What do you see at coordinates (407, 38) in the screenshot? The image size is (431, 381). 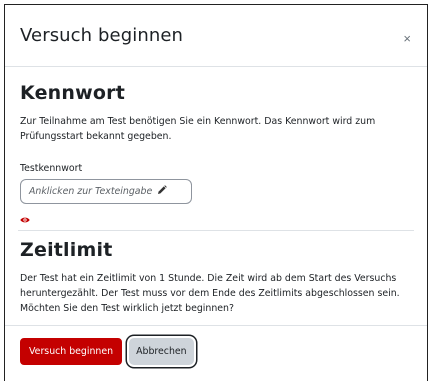 I see `close-icon: ×` at bounding box center [407, 38].